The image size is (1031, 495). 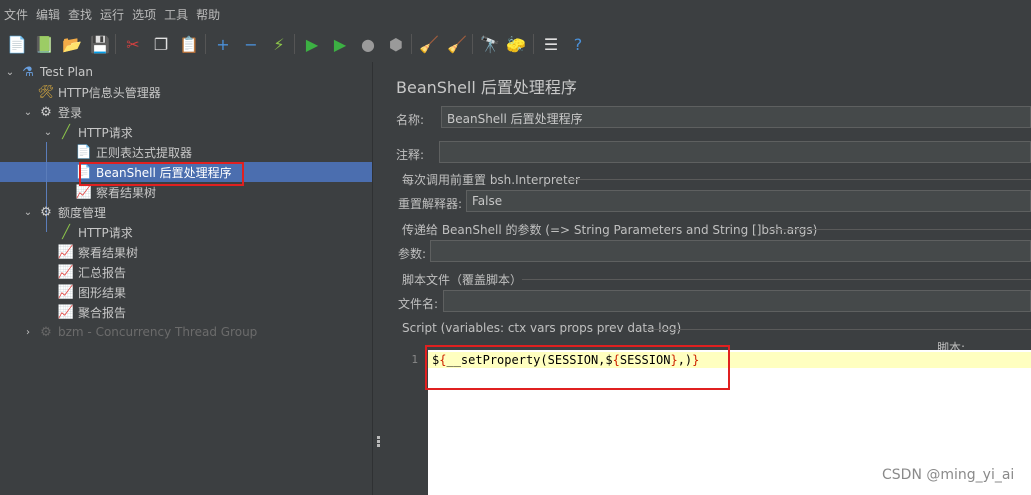 I want to click on highlight-box-script, so click(x=577, y=367).